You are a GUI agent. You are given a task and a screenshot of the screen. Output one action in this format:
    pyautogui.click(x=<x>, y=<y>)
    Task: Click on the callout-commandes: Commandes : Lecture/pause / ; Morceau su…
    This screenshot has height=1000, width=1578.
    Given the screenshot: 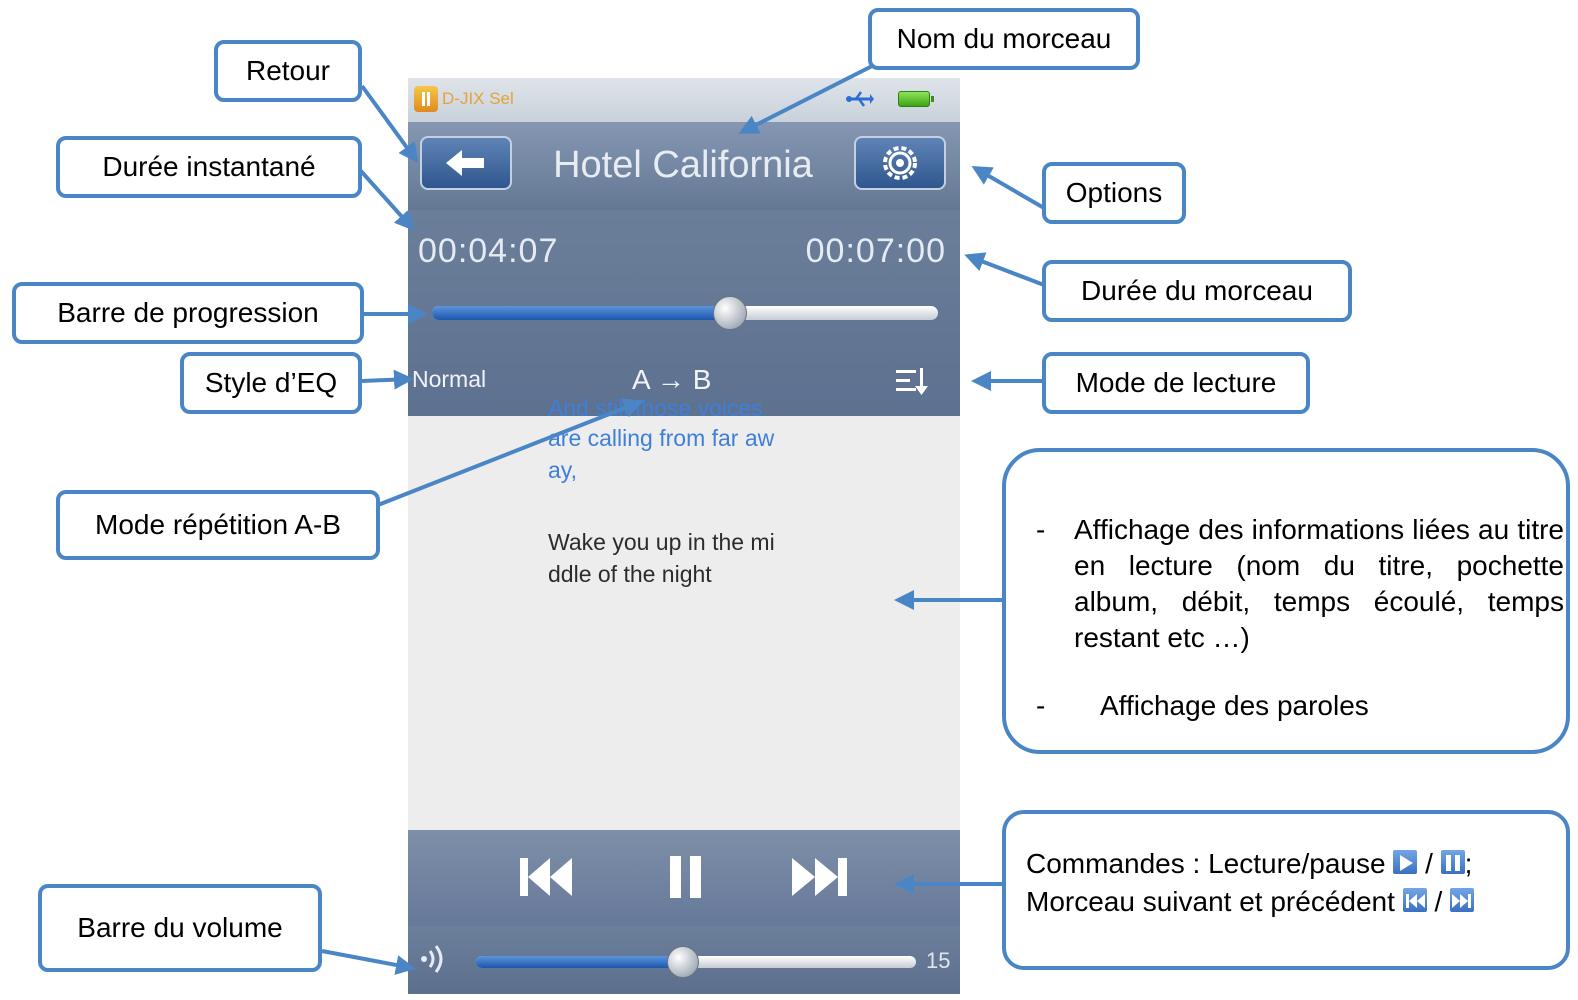 What is the action you would take?
    pyautogui.click(x=1286, y=890)
    